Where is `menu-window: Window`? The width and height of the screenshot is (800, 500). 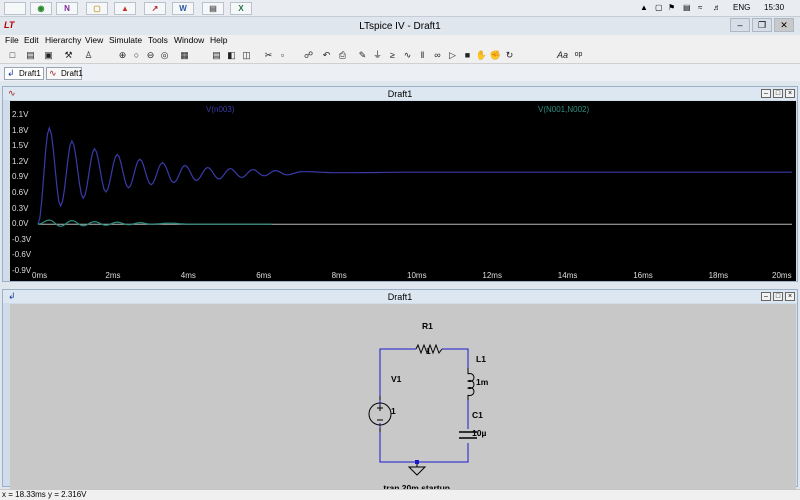
menu-window: Window is located at coordinates (189, 40).